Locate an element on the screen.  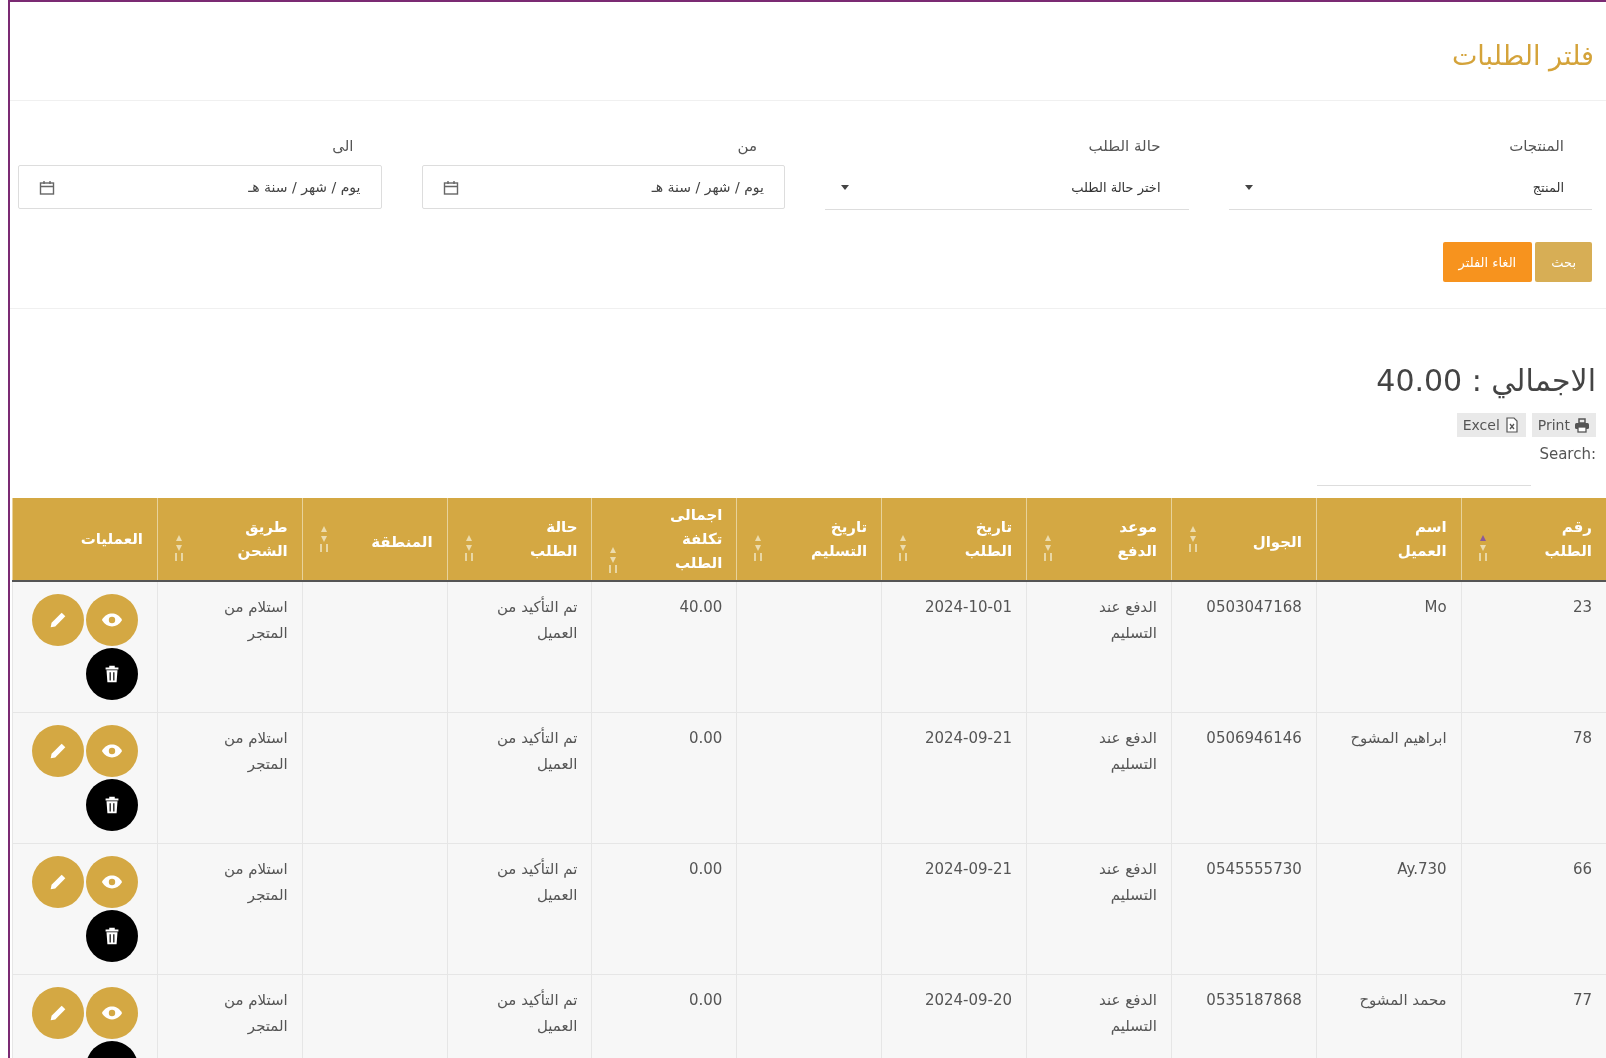
column-header: تاريخ التسليم is located at coordinates (809, 539).